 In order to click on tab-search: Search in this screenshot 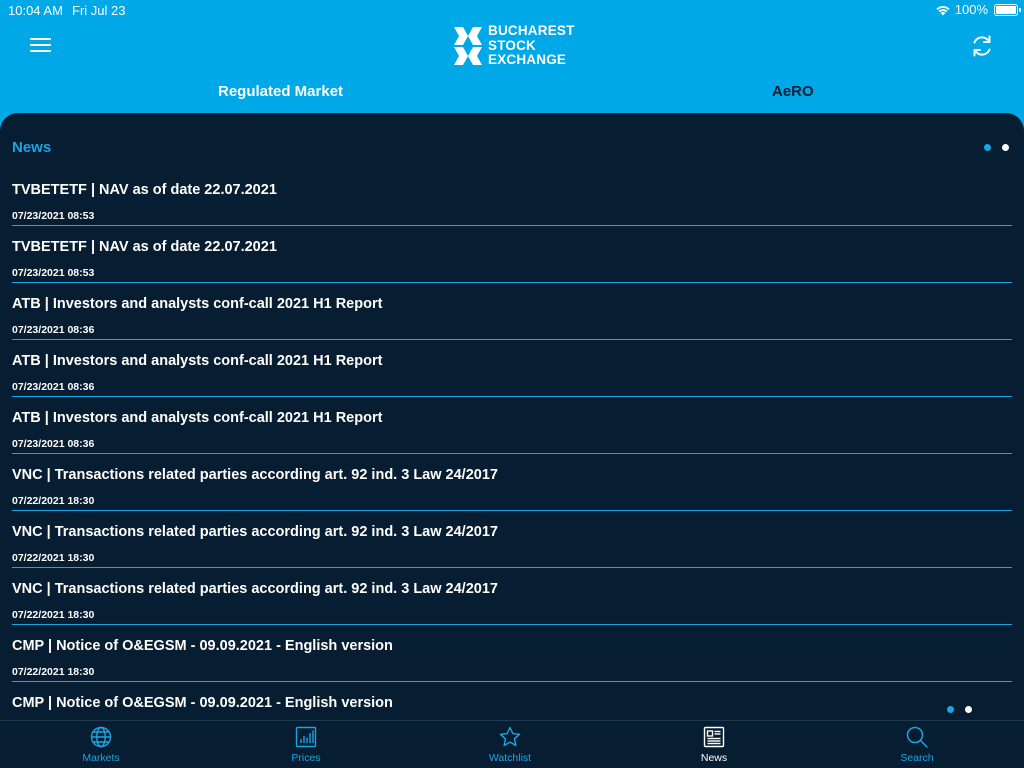, I will do `click(917, 744)`.